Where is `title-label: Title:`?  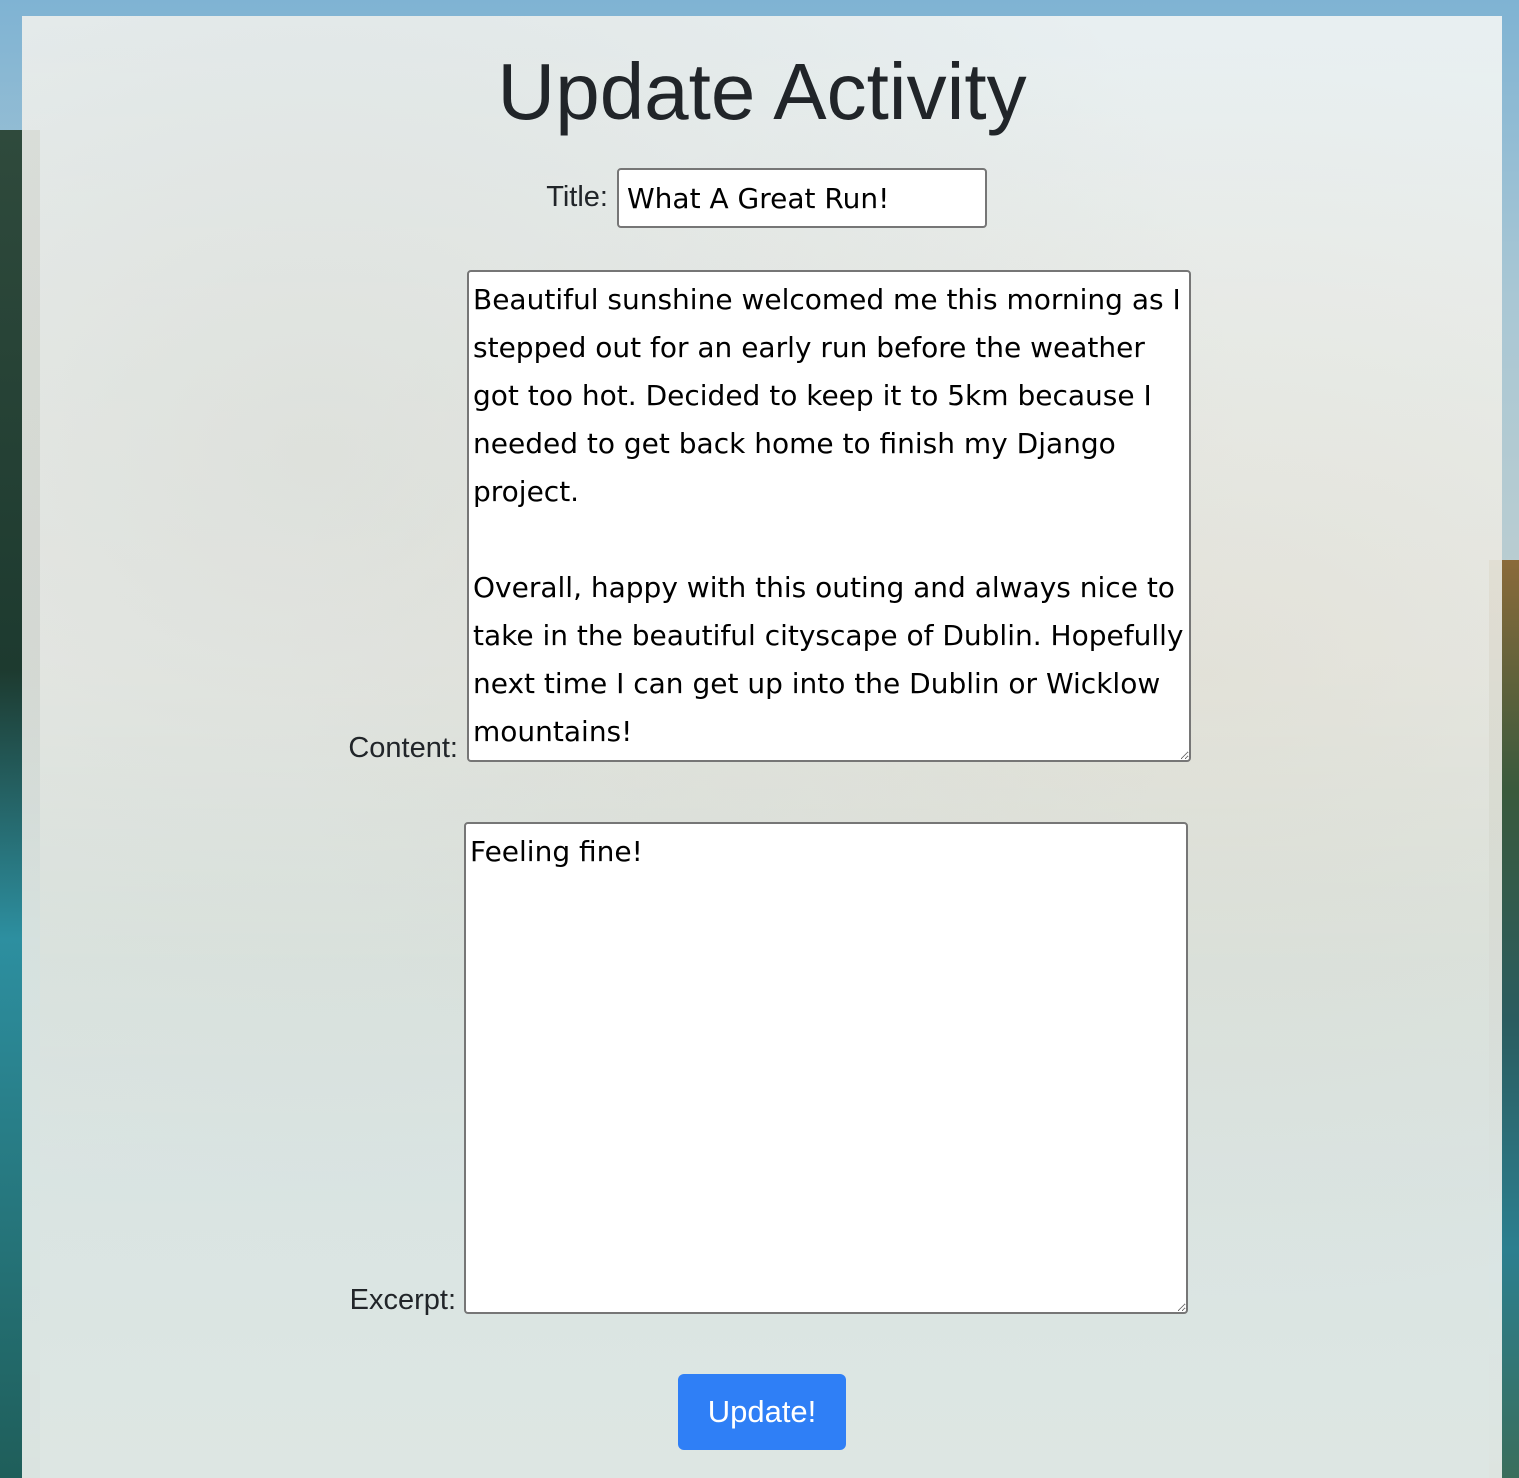
title-label: Title: is located at coordinates (577, 197).